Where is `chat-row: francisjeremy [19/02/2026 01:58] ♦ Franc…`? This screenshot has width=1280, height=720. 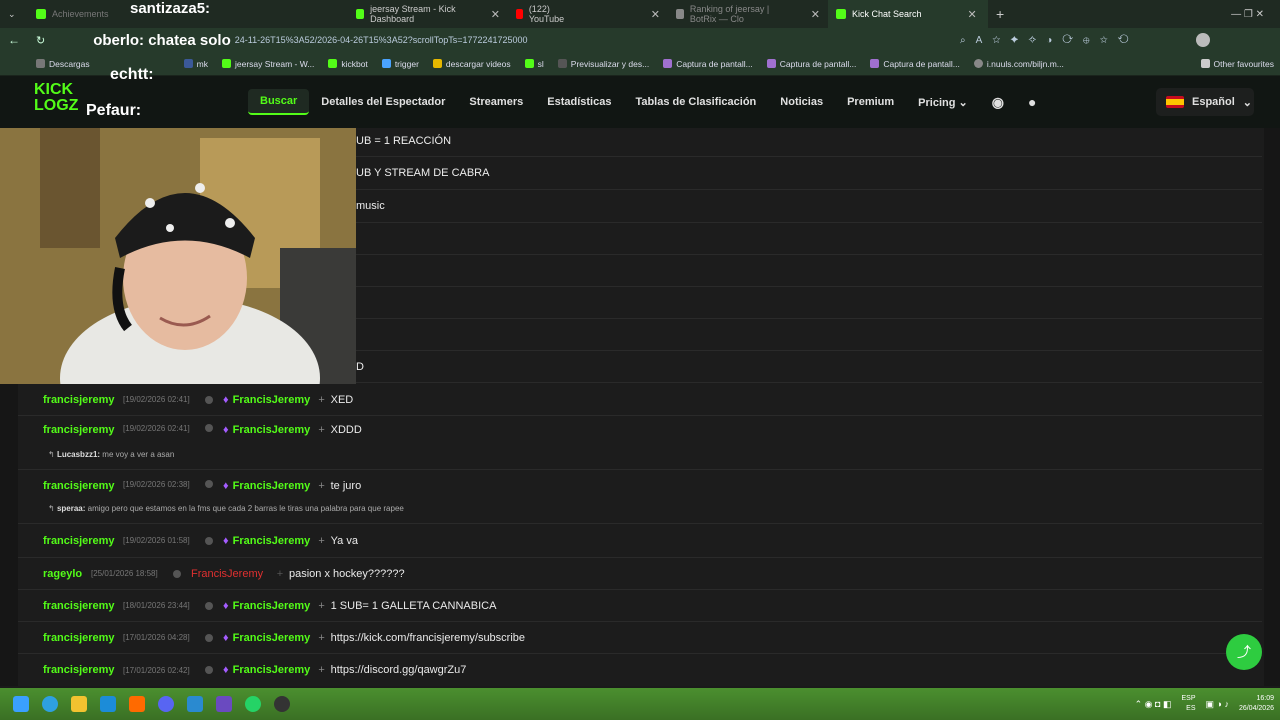 chat-row: francisjeremy [19/02/2026 01:58] ♦ Franc… is located at coordinates (640, 541).